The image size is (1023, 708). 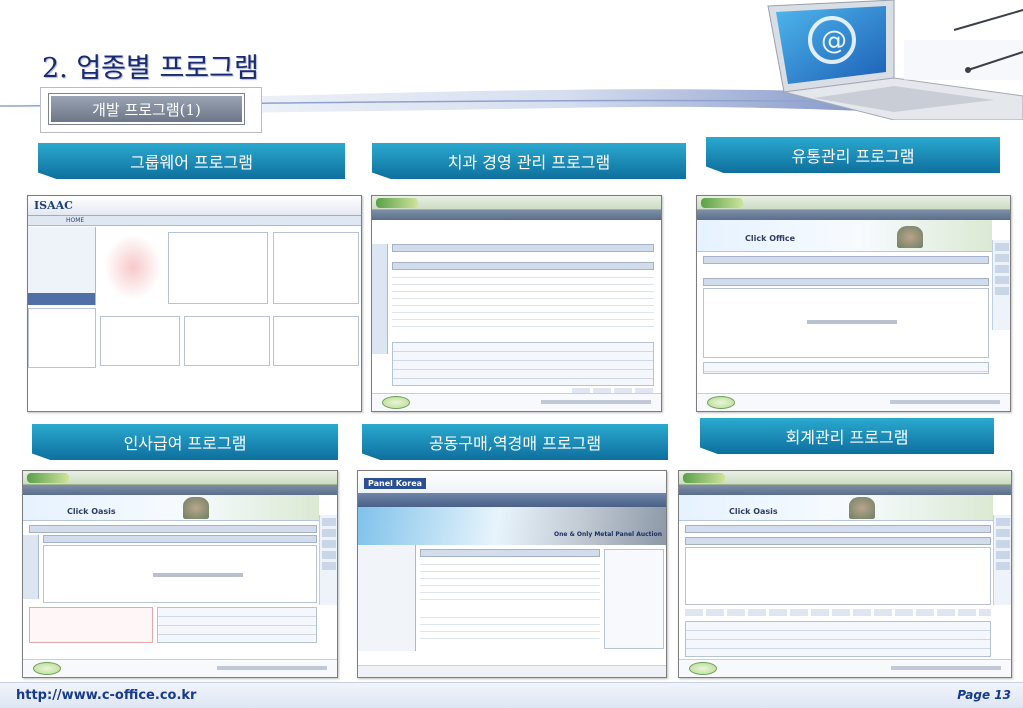 What do you see at coordinates (387, 598) in the screenshot?
I see `auction-left-column` at bounding box center [387, 598].